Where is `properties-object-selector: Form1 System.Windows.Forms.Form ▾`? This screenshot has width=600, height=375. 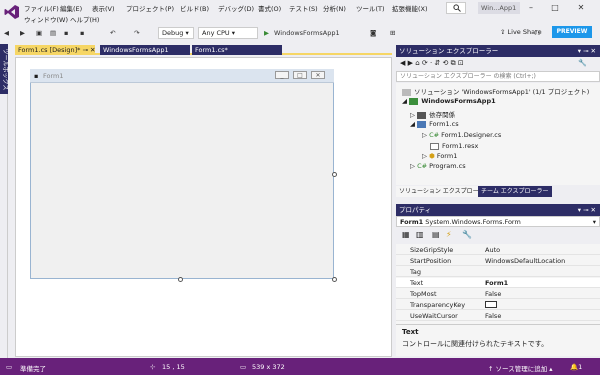
properties-object-selector: Form1 System.Windows.Forms.Form ▾ is located at coordinates (498, 221).